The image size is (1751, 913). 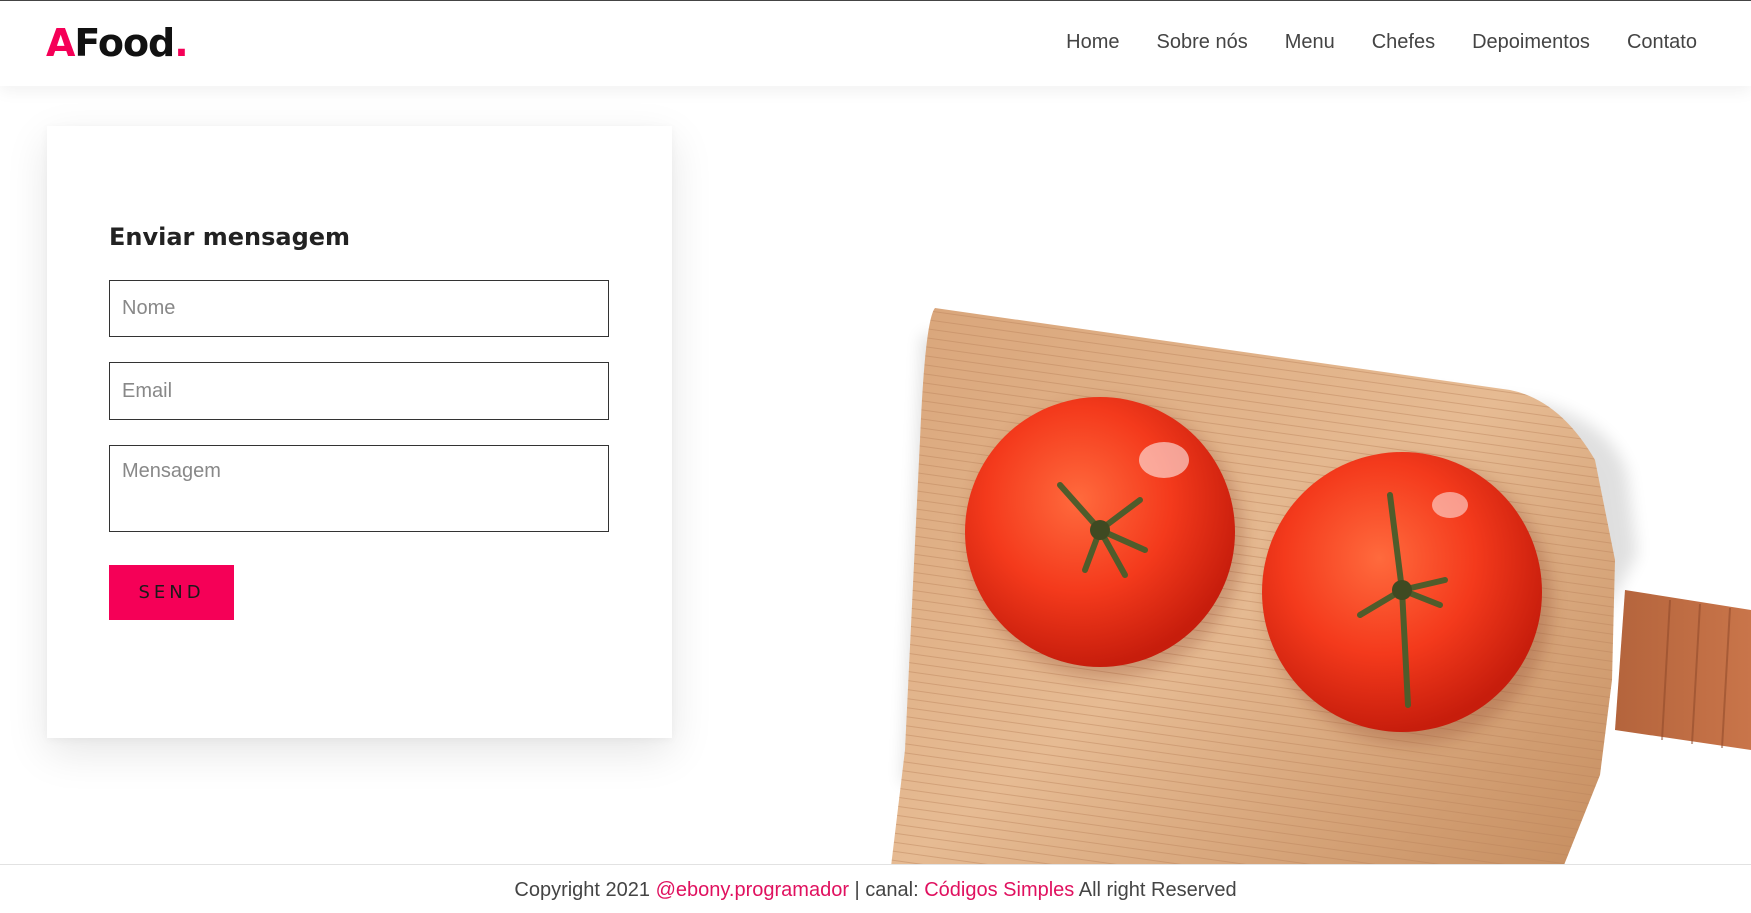 I want to click on nav-home: Home, so click(x=1092, y=42).